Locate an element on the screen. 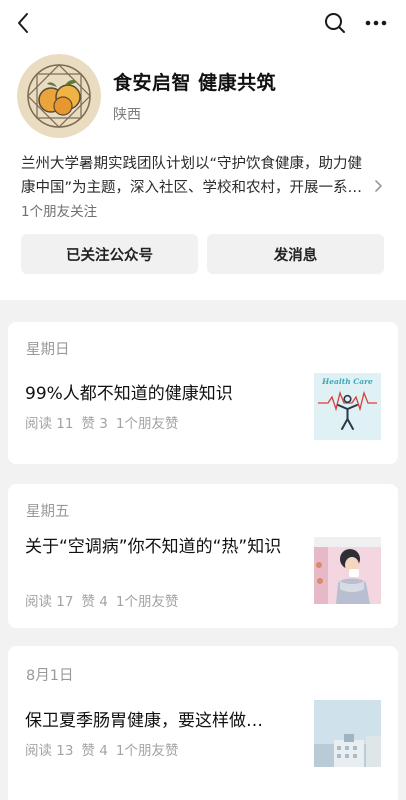  read-count: 阅读 13 is located at coordinates (49, 751).